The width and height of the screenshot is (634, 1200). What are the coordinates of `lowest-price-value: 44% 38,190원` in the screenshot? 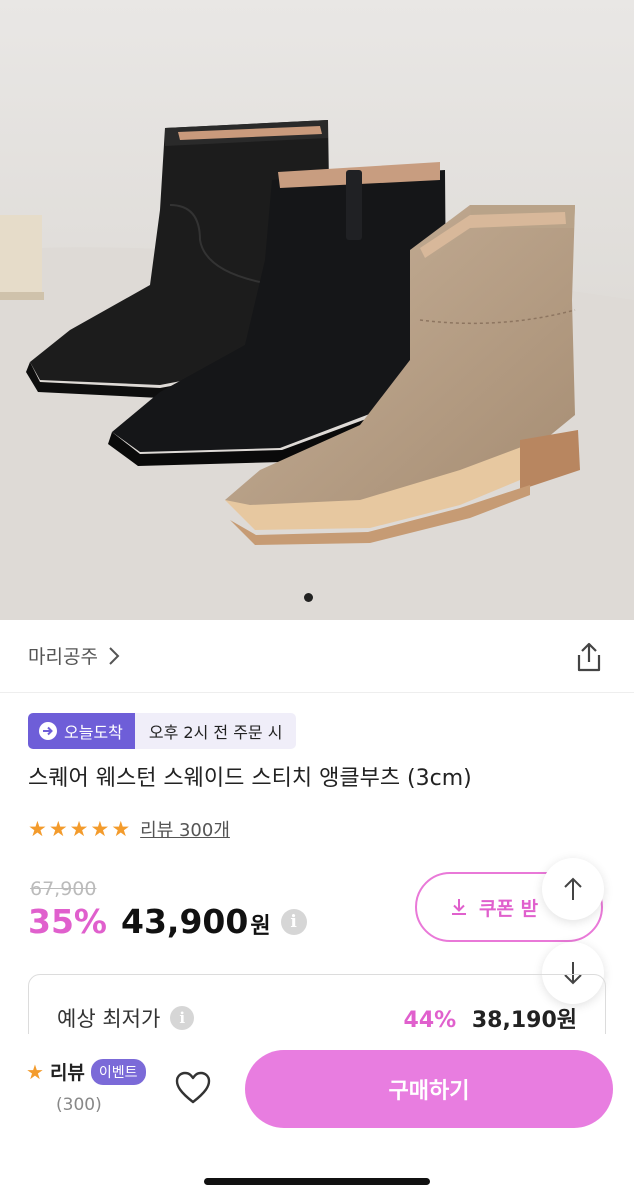 It's located at (490, 1018).